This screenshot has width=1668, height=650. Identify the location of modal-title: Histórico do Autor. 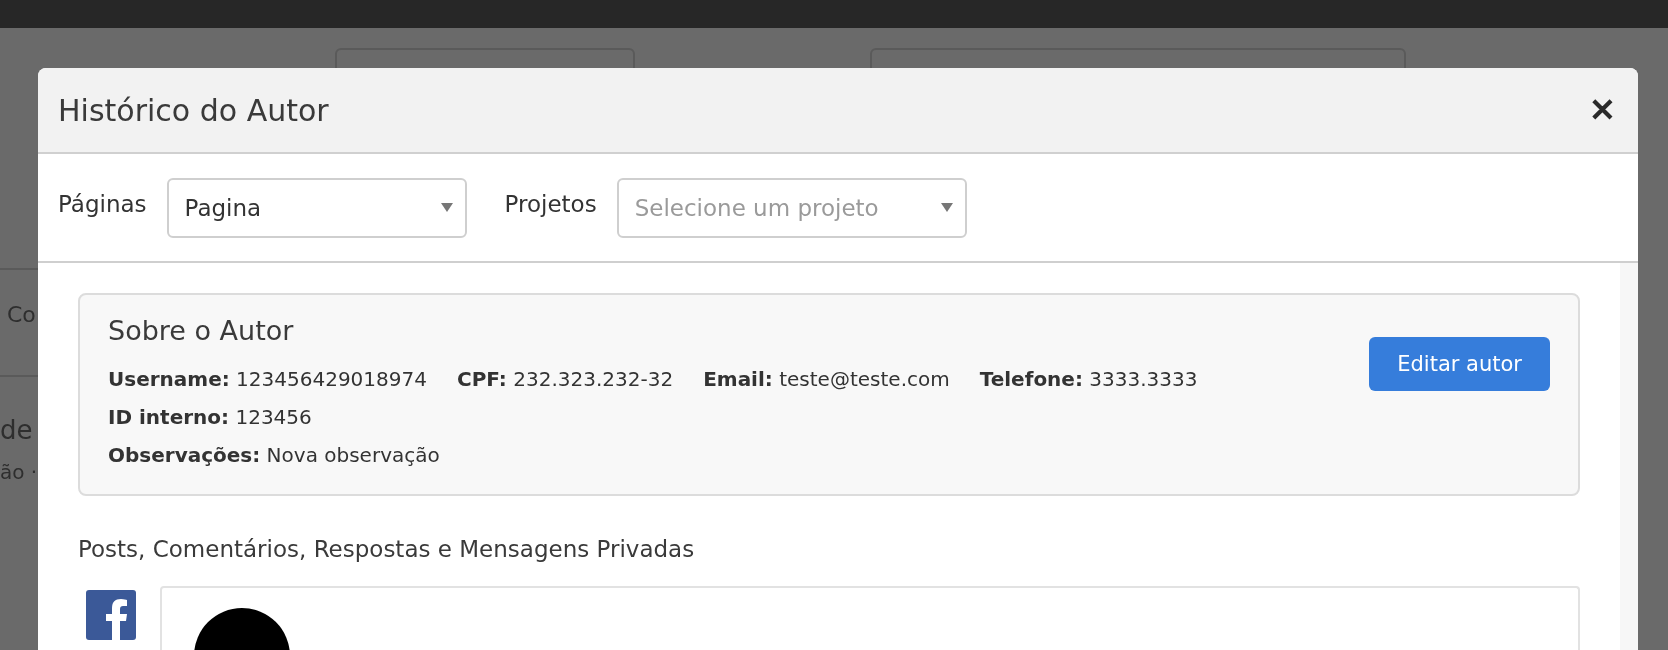
(193, 110).